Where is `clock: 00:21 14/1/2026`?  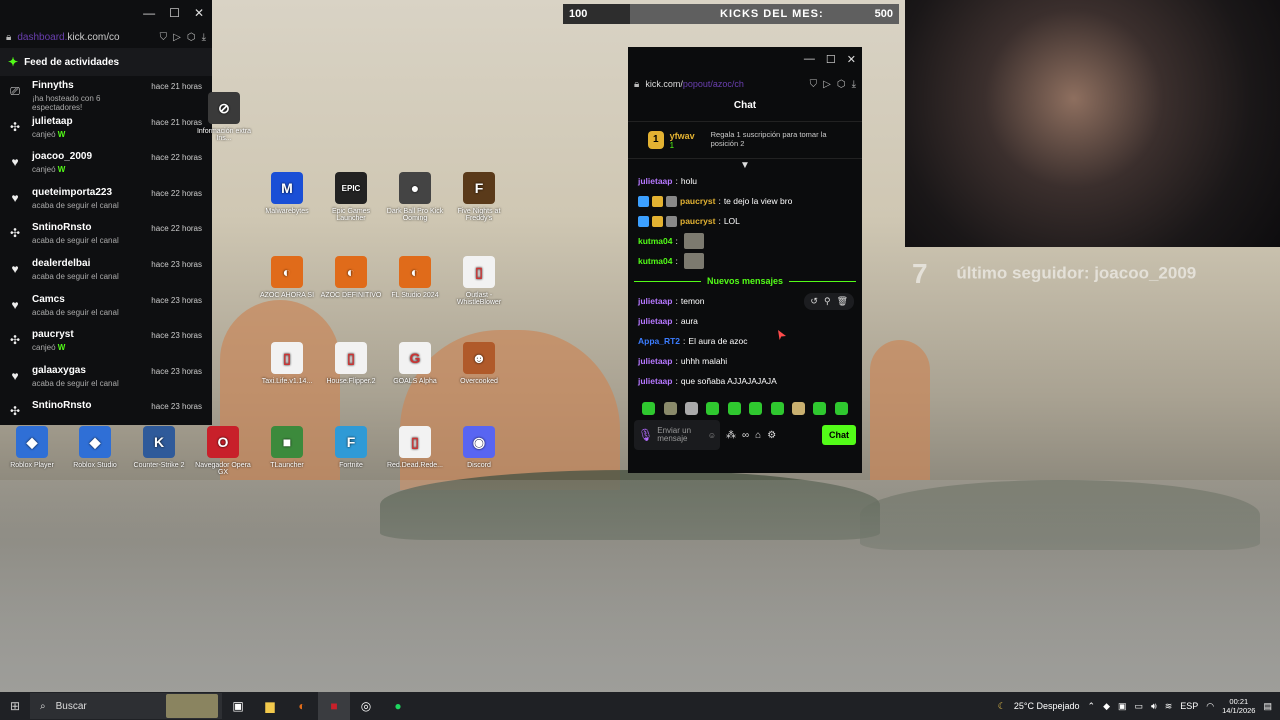
clock: 00:21 14/1/2026 is located at coordinates (1238, 706).